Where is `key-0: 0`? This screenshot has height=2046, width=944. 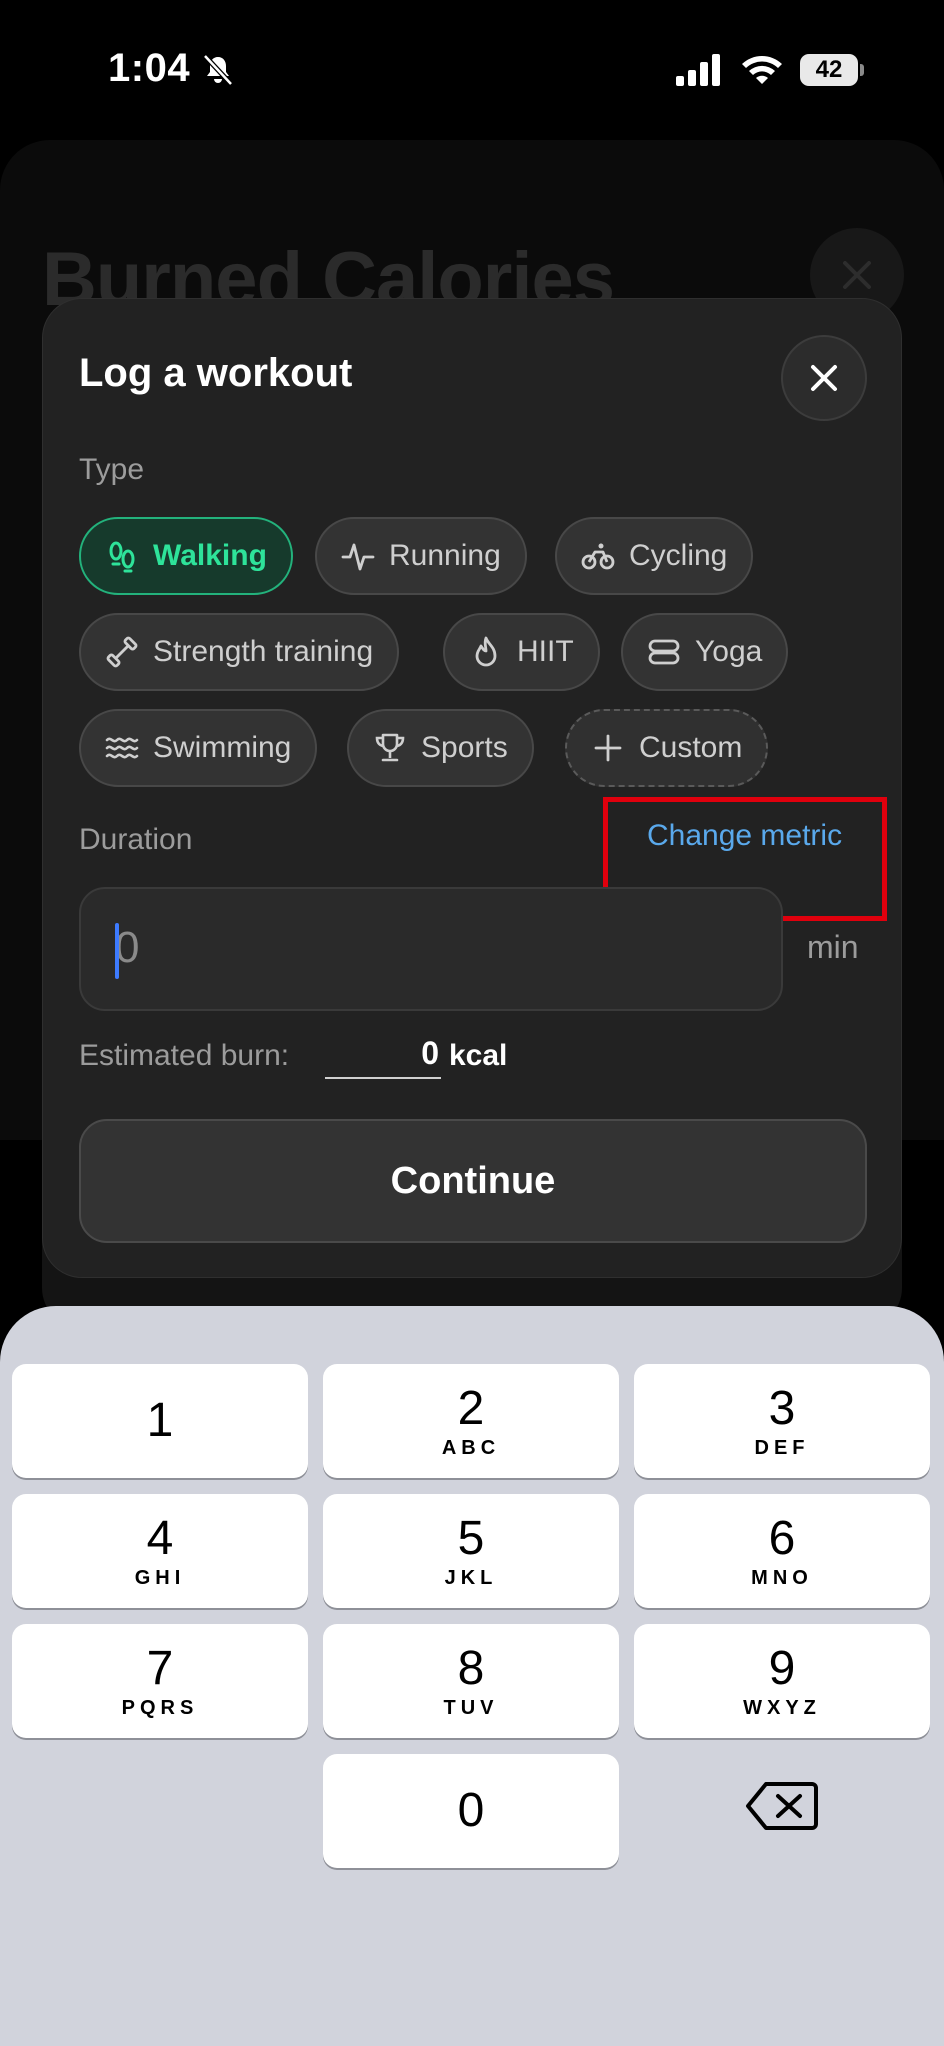
key-0: 0 is located at coordinates (471, 1811).